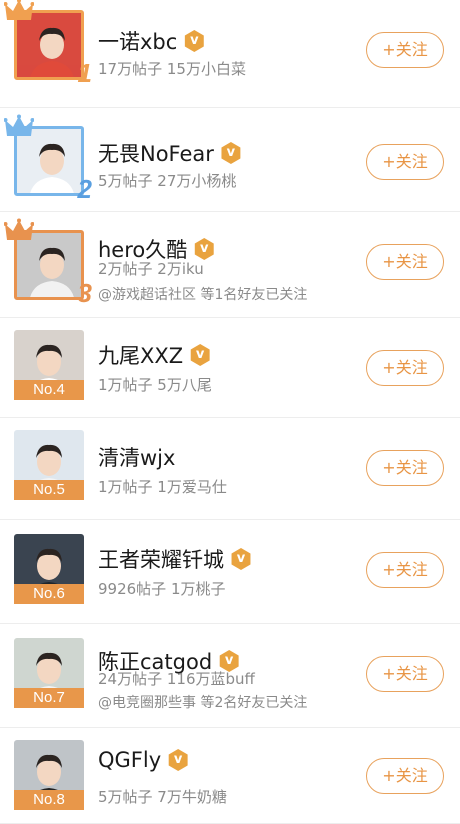 Image resolution: width=460 pixels, height=824 pixels. What do you see at coordinates (137, 41) in the screenshot?
I see `user-name: 一诺xbc` at bounding box center [137, 41].